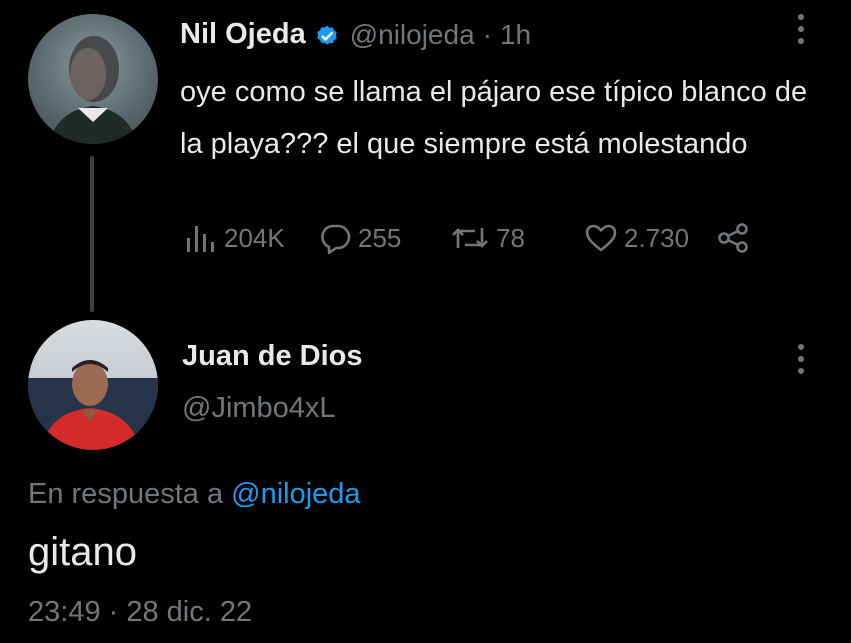 The height and width of the screenshot is (643, 851). Describe the element at coordinates (259, 408) in the screenshot. I see `reply-author-handle: @Jimbo4xL` at that location.